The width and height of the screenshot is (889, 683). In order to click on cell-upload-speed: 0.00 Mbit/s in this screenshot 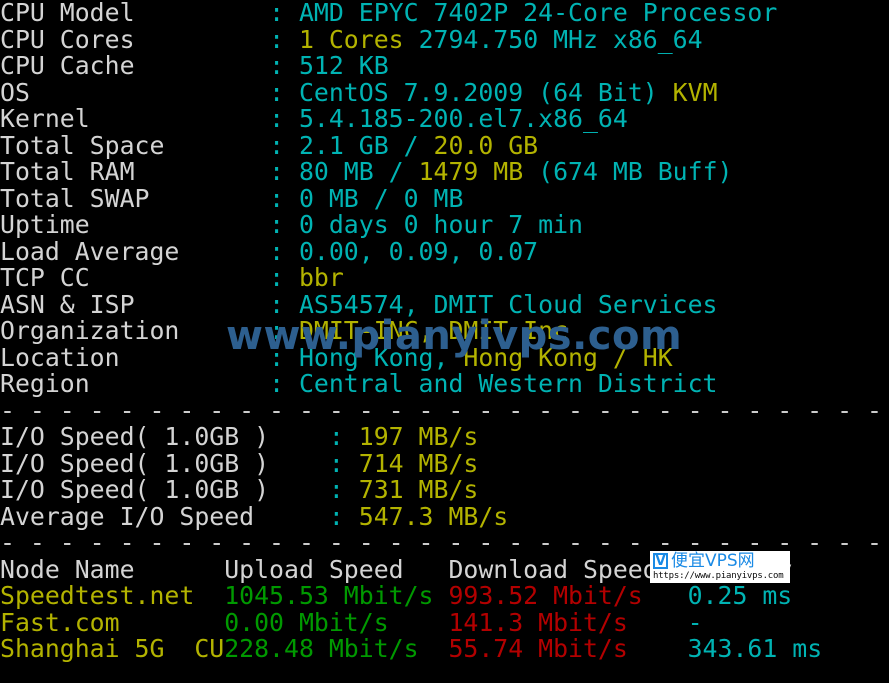, I will do `click(336, 622)`.